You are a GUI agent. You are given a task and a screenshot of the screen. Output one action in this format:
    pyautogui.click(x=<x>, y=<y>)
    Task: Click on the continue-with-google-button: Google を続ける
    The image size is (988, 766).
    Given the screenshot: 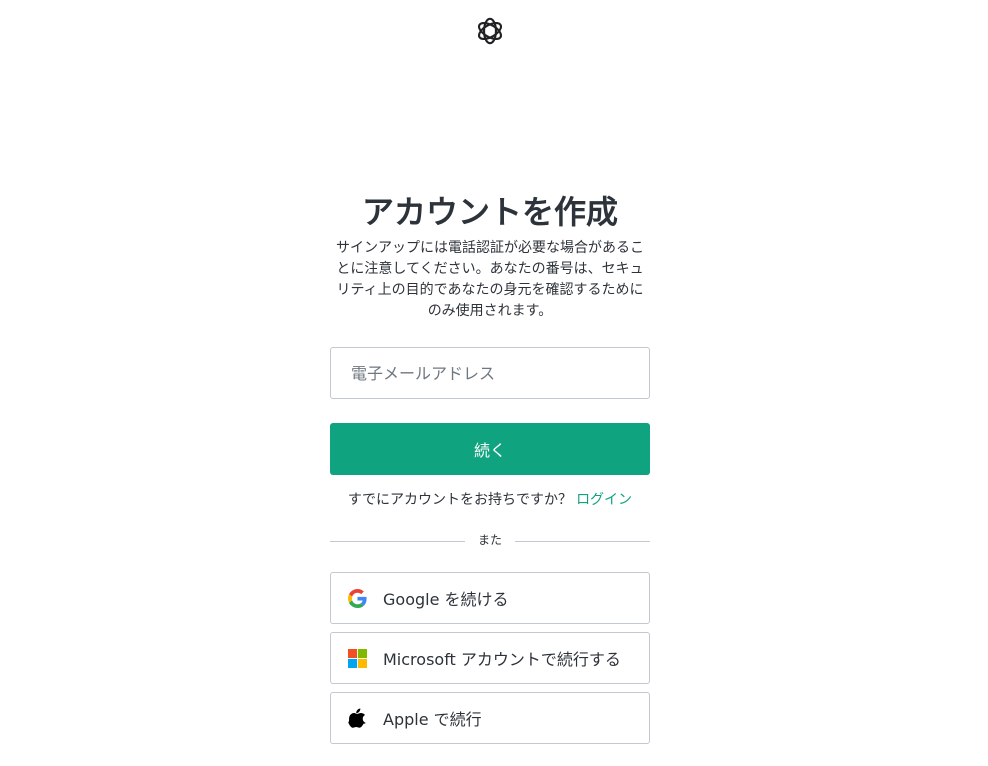 What is the action you would take?
    pyautogui.click(x=490, y=598)
    